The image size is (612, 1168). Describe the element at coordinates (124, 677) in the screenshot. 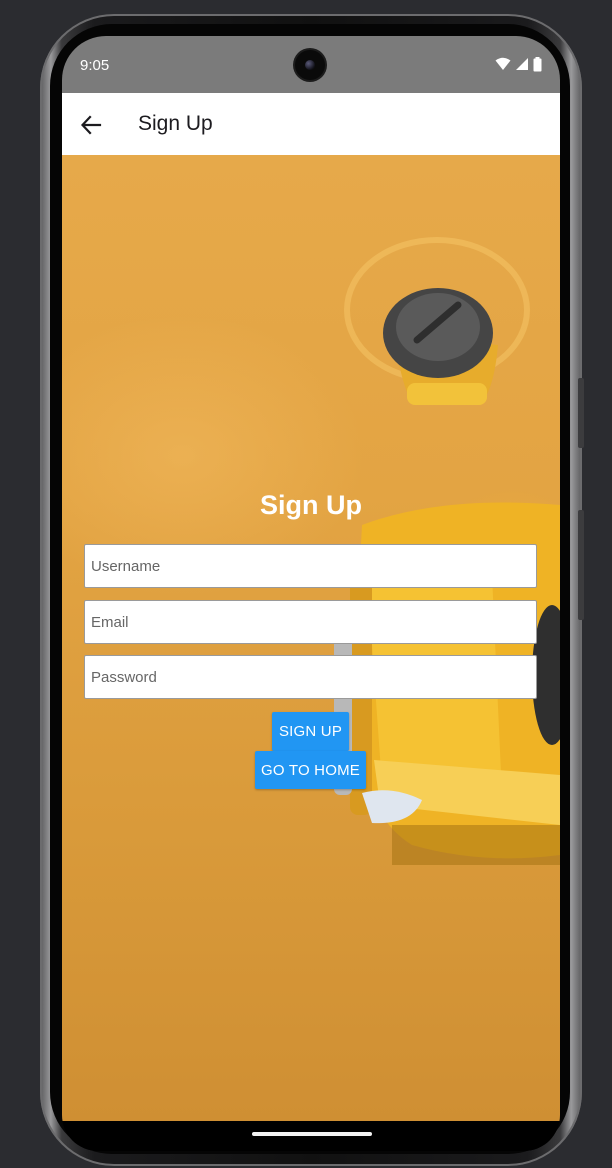

I see `password-placeholder: Password` at that location.